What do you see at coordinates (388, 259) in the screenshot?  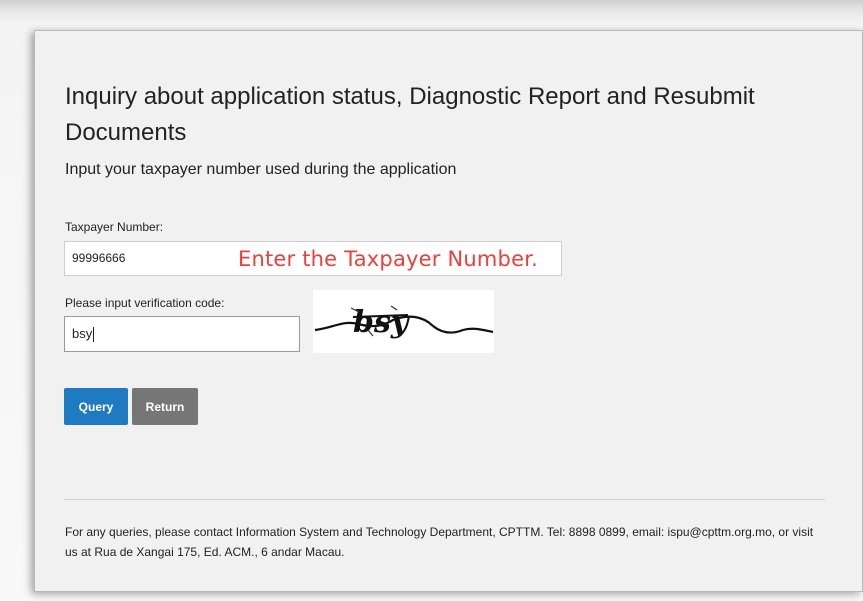 I see `taxpayer-annotation-text: Enter the Taxpayer Number.` at bounding box center [388, 259].